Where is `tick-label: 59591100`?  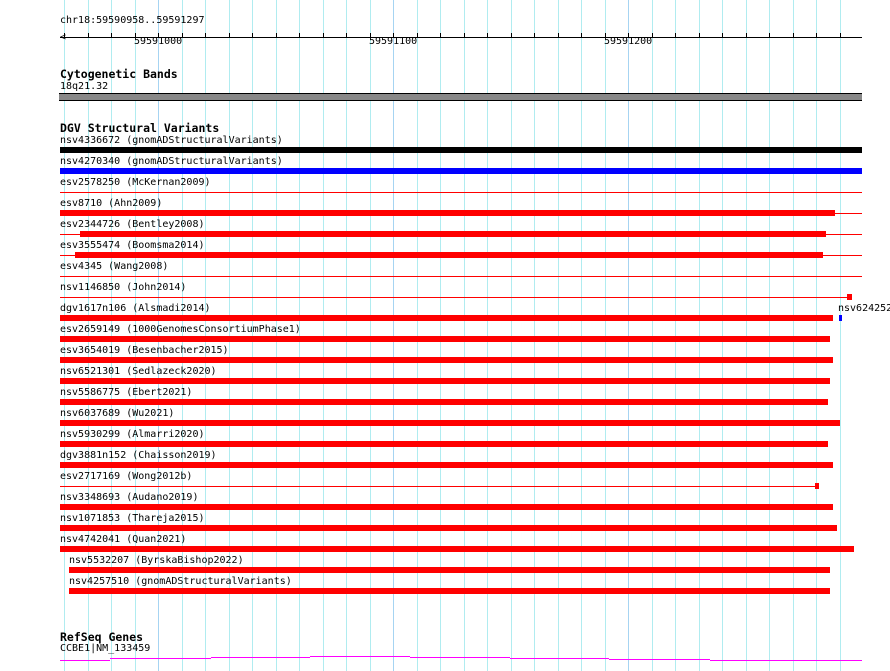
tick-label: 59591100 is located at coordinates (393, 41).